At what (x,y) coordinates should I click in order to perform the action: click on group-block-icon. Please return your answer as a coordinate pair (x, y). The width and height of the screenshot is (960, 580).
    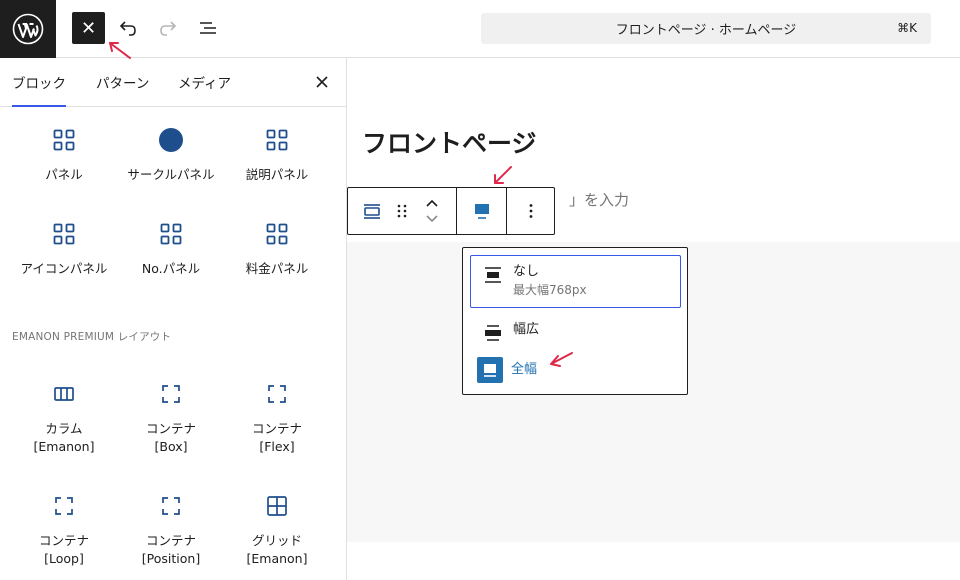
    Looking at the image, I should click on (372, 211).